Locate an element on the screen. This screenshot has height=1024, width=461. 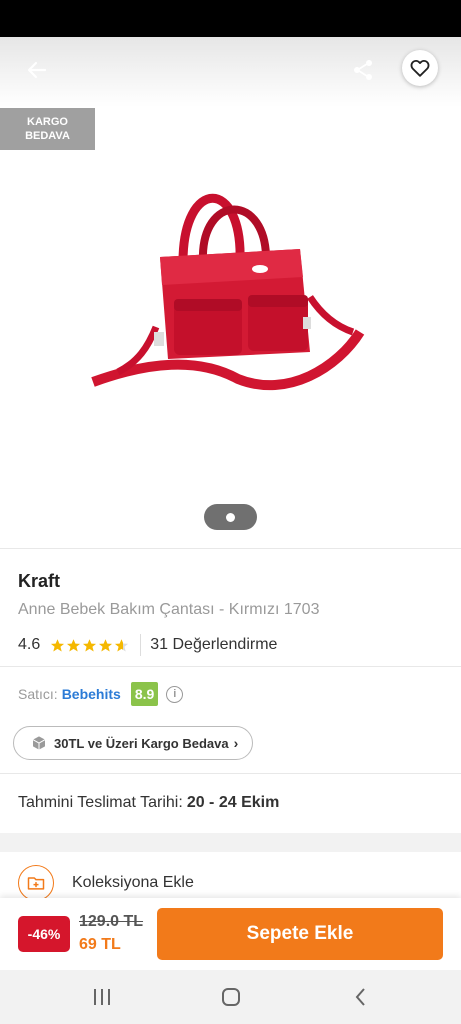
badge-line-2: BEDAVA is located at coordinates (47, 136).